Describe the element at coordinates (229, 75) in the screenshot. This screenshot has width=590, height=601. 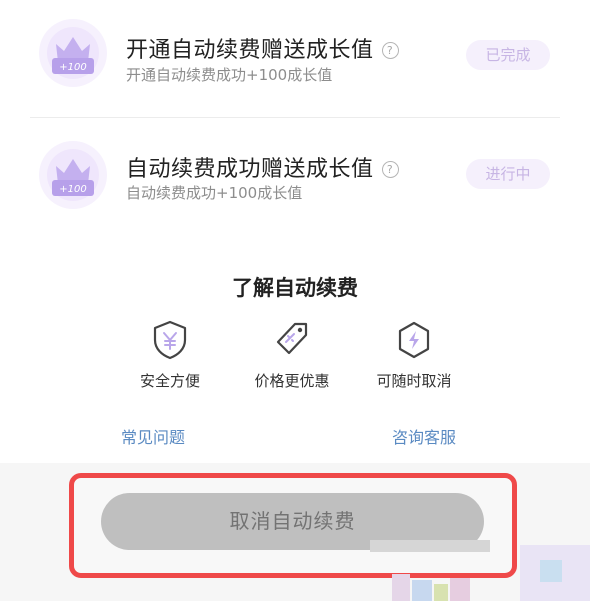
I see `task-description: 开通自动续费成功+100成长值` at that location.